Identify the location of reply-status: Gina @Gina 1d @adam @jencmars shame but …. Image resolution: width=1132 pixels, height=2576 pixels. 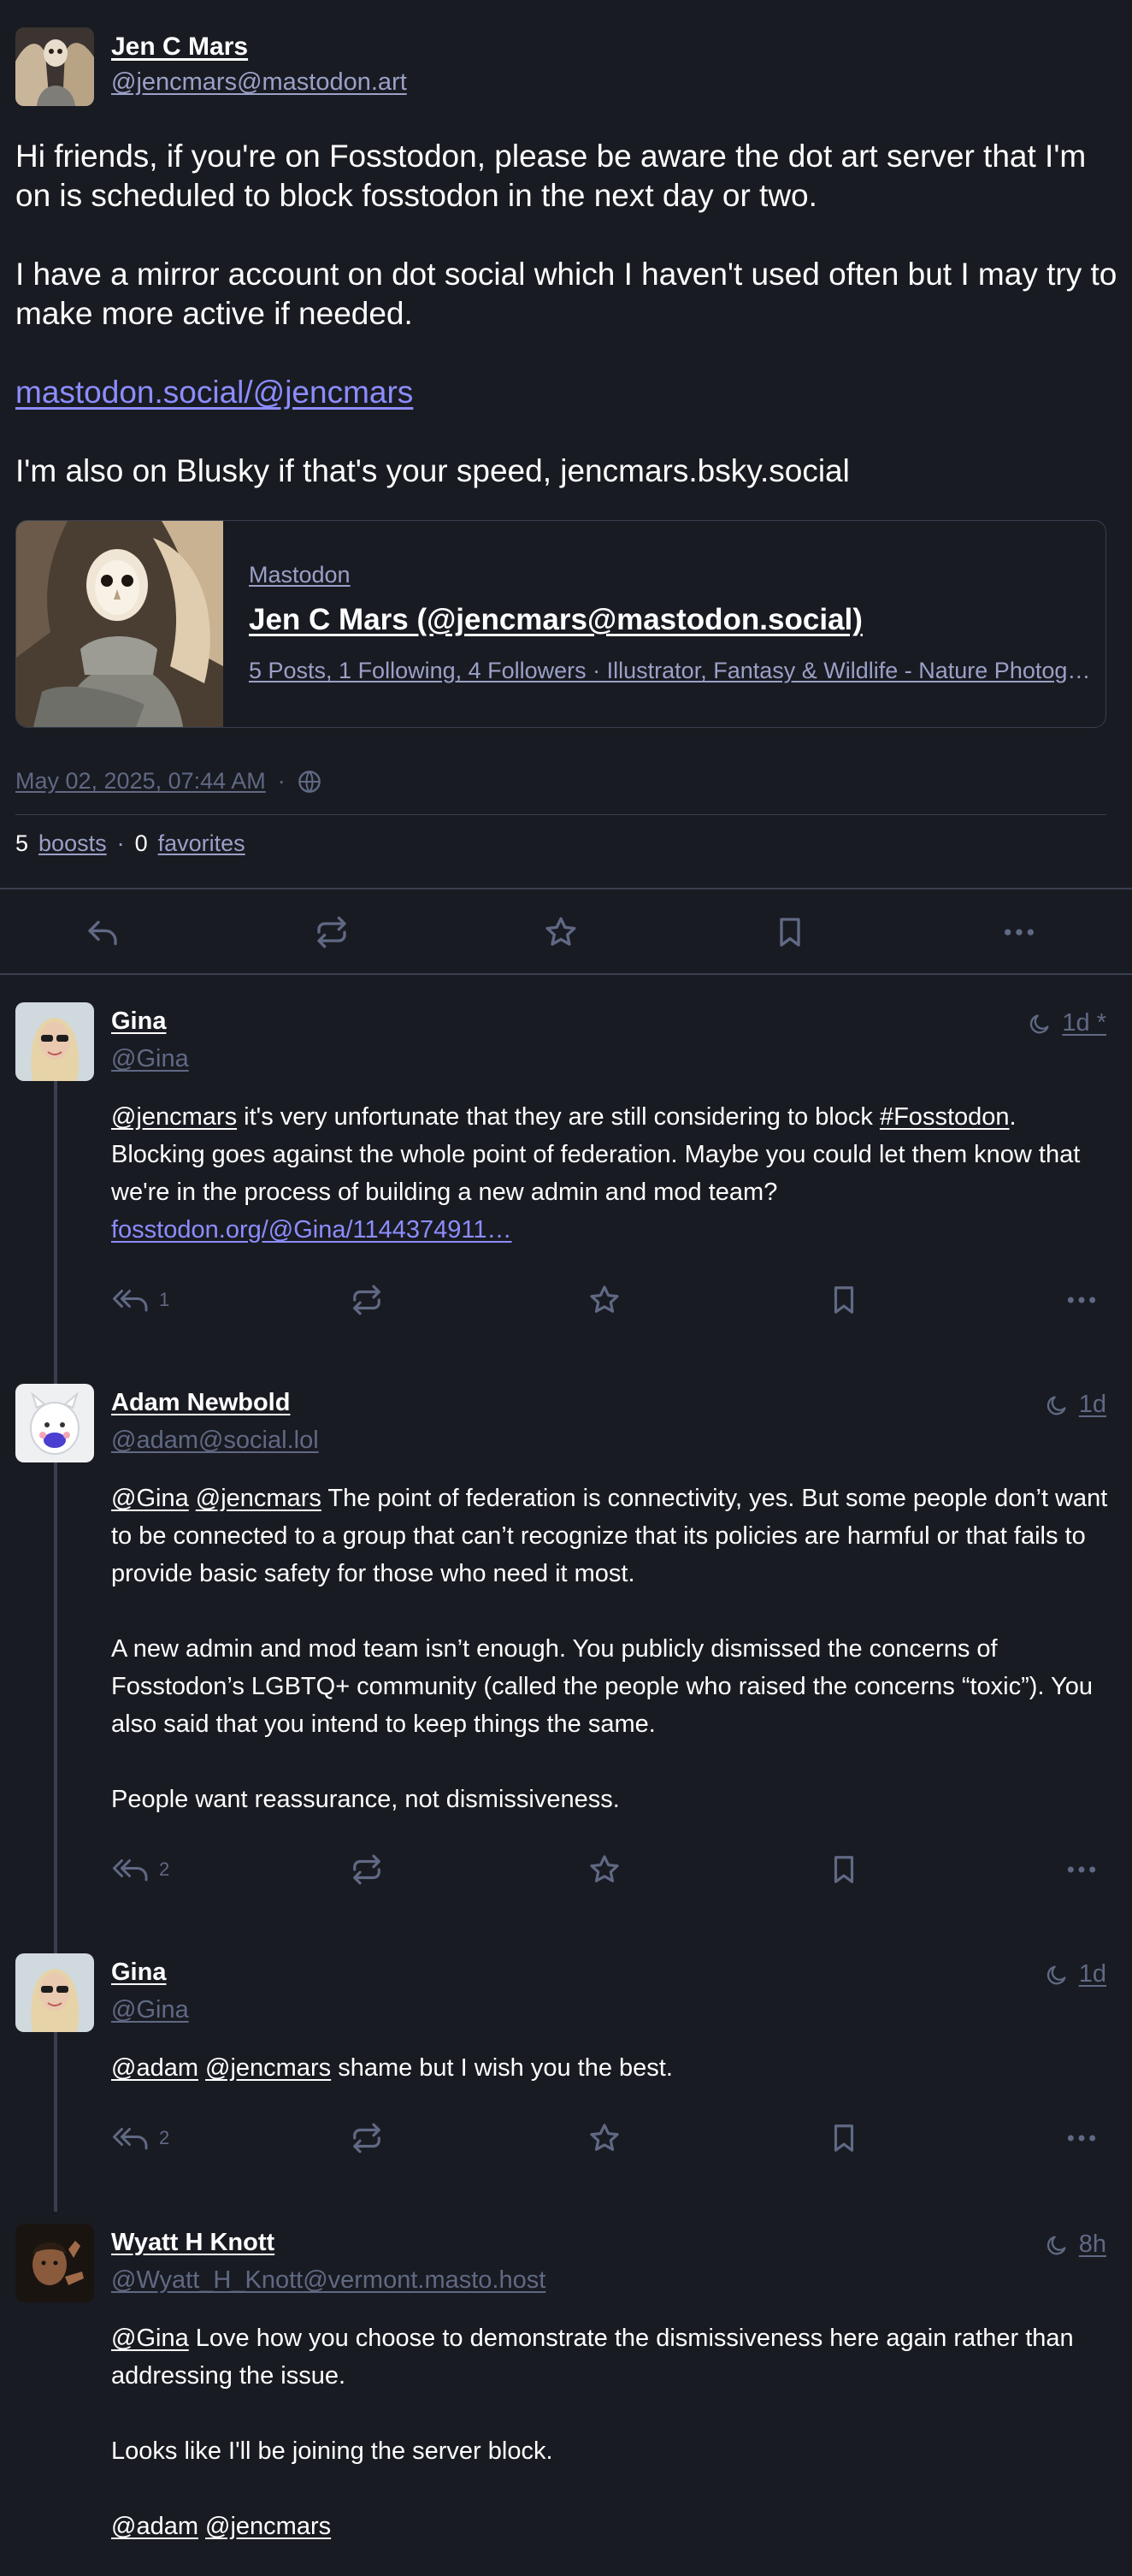
(566, 2068).